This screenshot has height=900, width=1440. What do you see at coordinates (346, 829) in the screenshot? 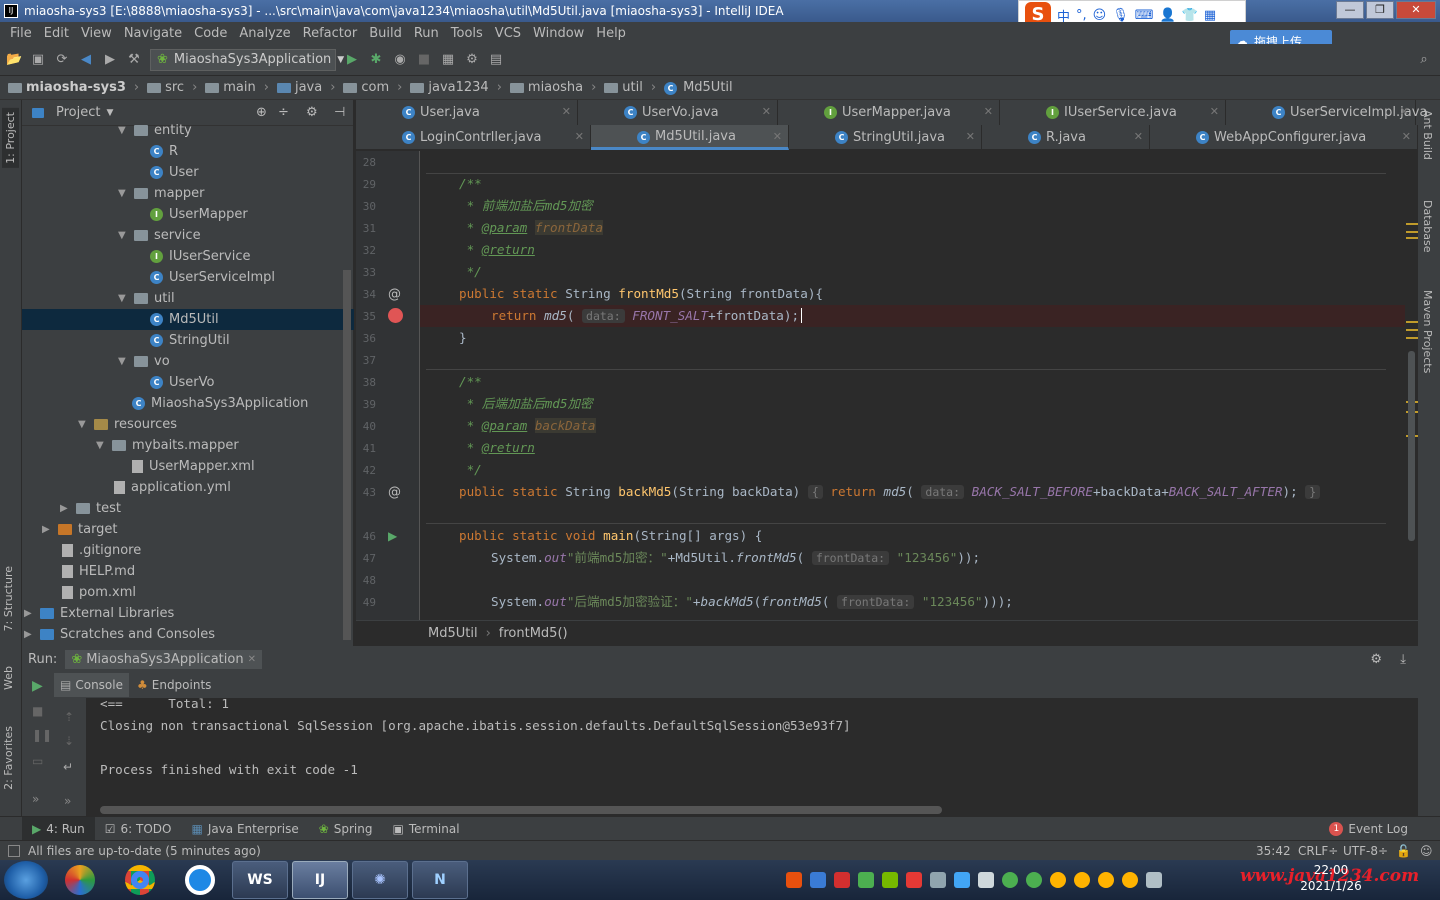
I see `tool-tab-spring: ❀ Spring` at bounding box center [346, 829].